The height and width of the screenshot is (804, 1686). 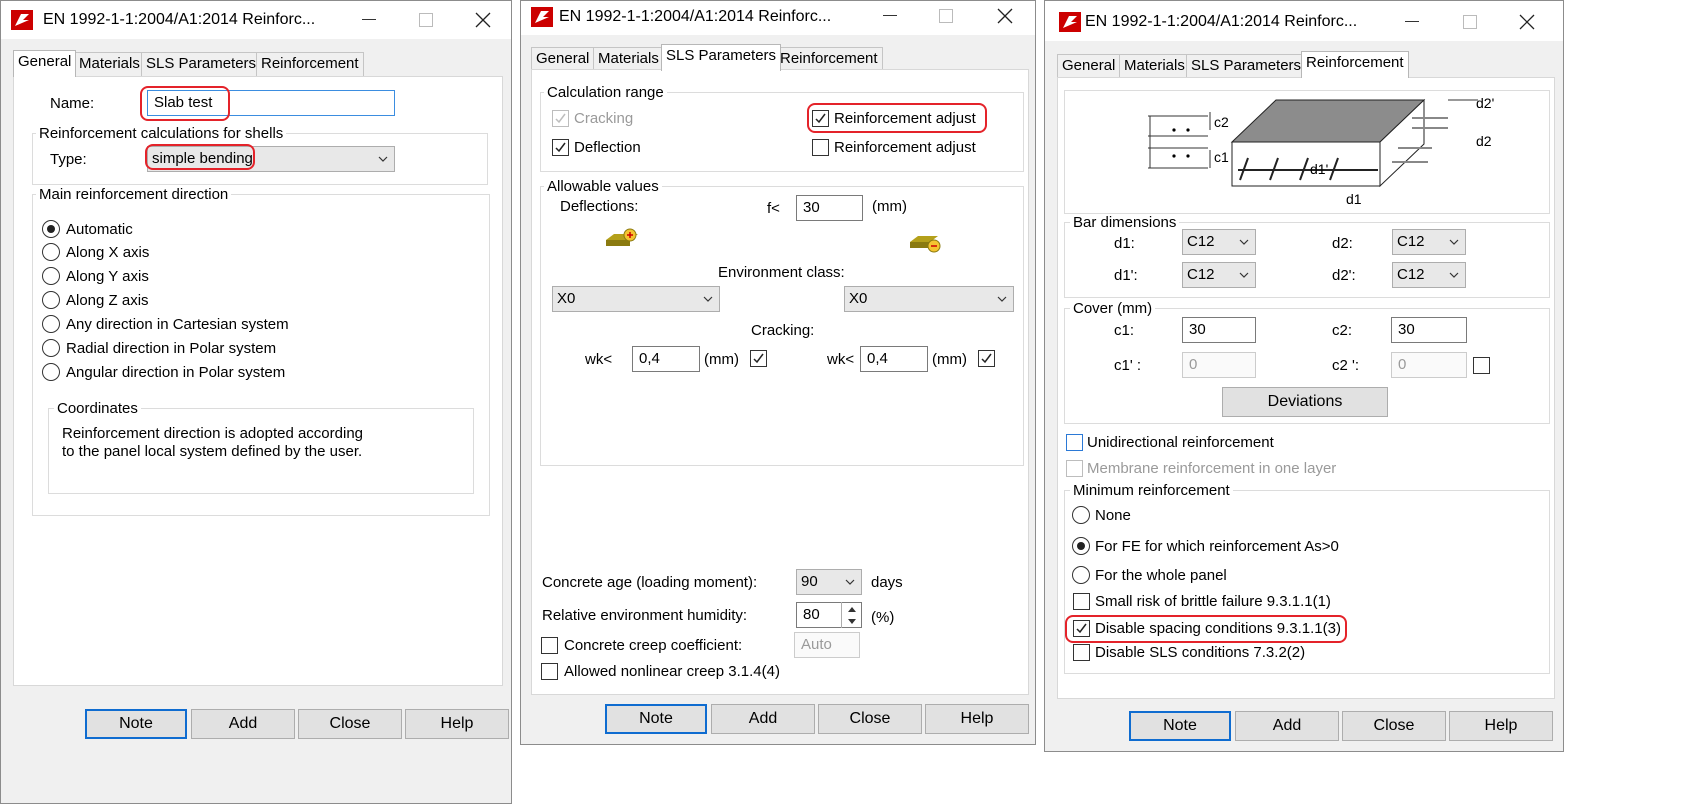 What do you see at coordinates (708, 299) in the screenshot?
I see `chevron-down-icon` at bounding box center [708, 299].